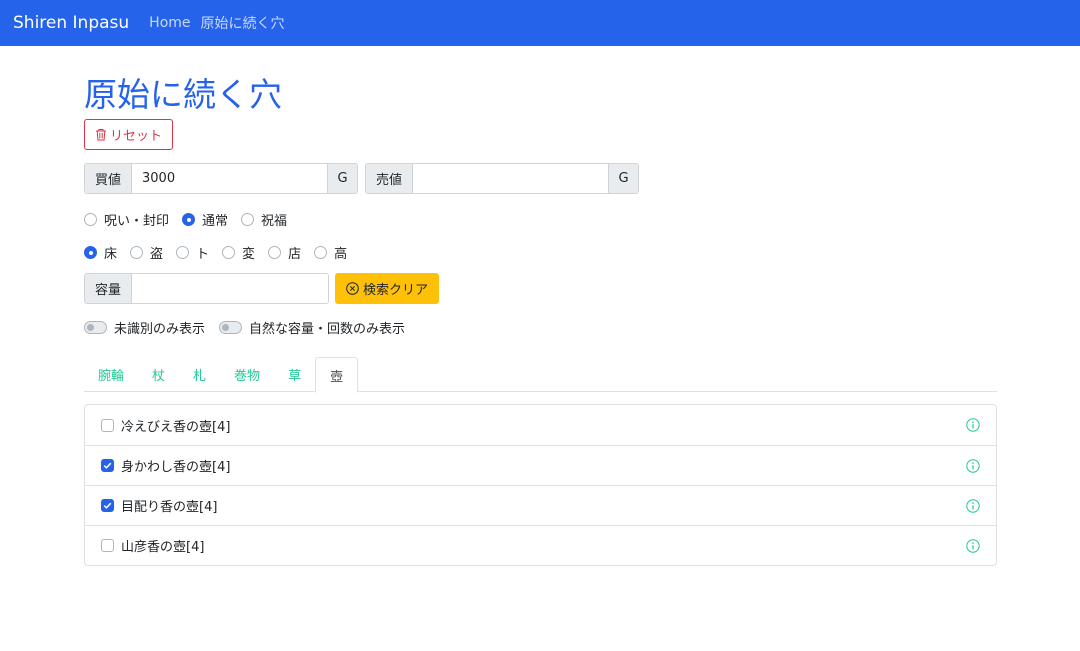 This screenshot has height=651, width=1080. I want to click on filter-switches: 未識別のみ表示 自然な容量・回数のみ表示, so click(251, 327).